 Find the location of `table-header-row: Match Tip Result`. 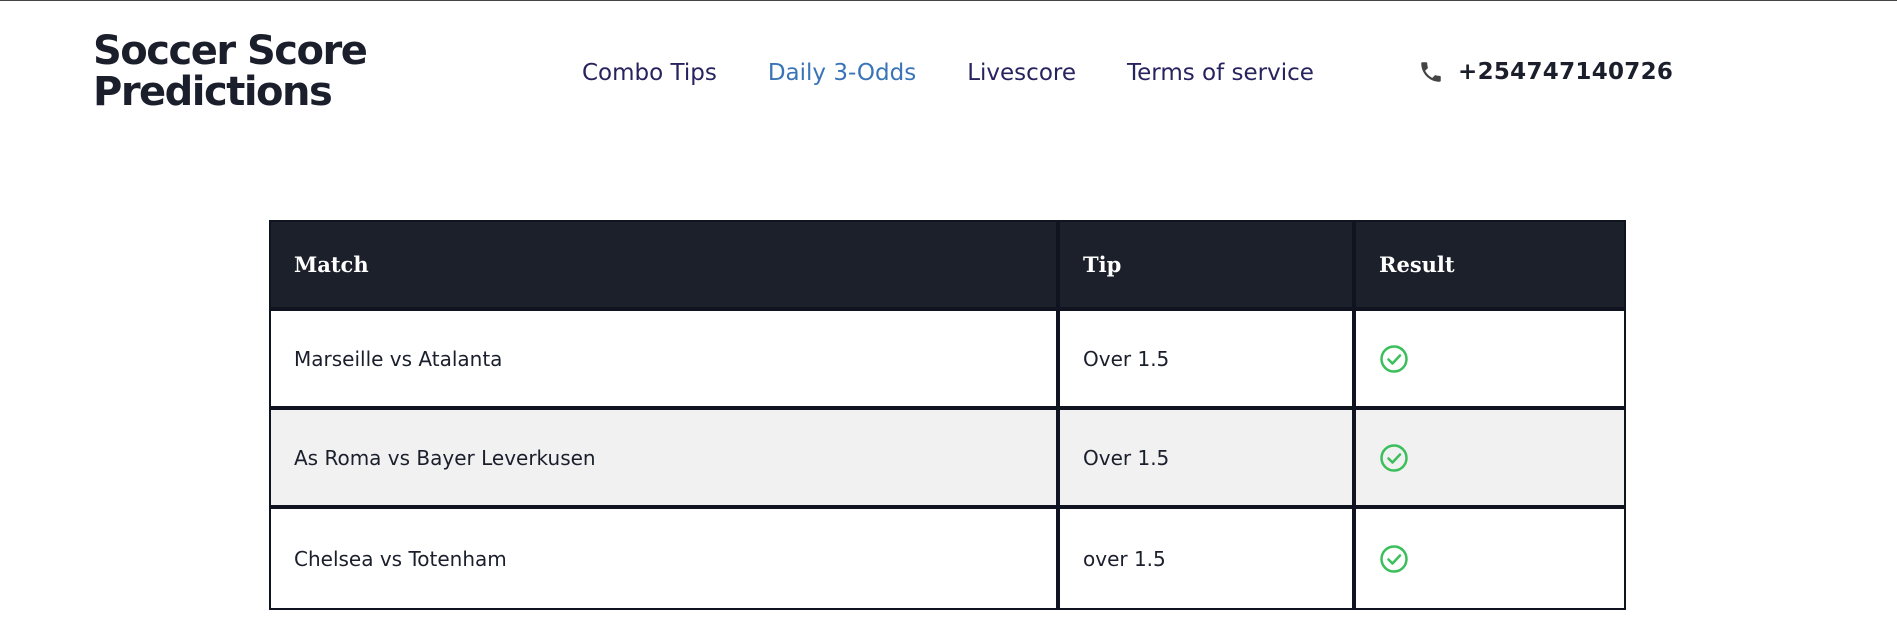

table-header-row: Match Tip Result is located at coordinates (947, 266).